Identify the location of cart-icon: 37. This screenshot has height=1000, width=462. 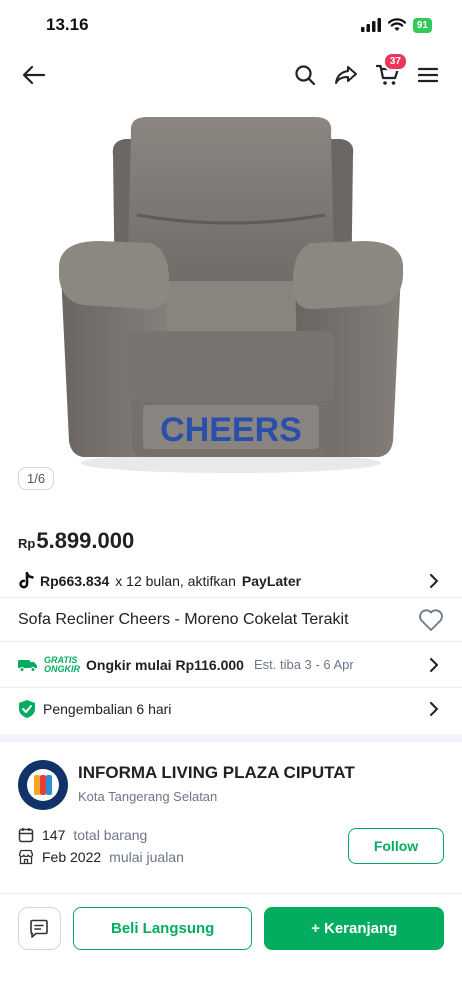
(392, 69).